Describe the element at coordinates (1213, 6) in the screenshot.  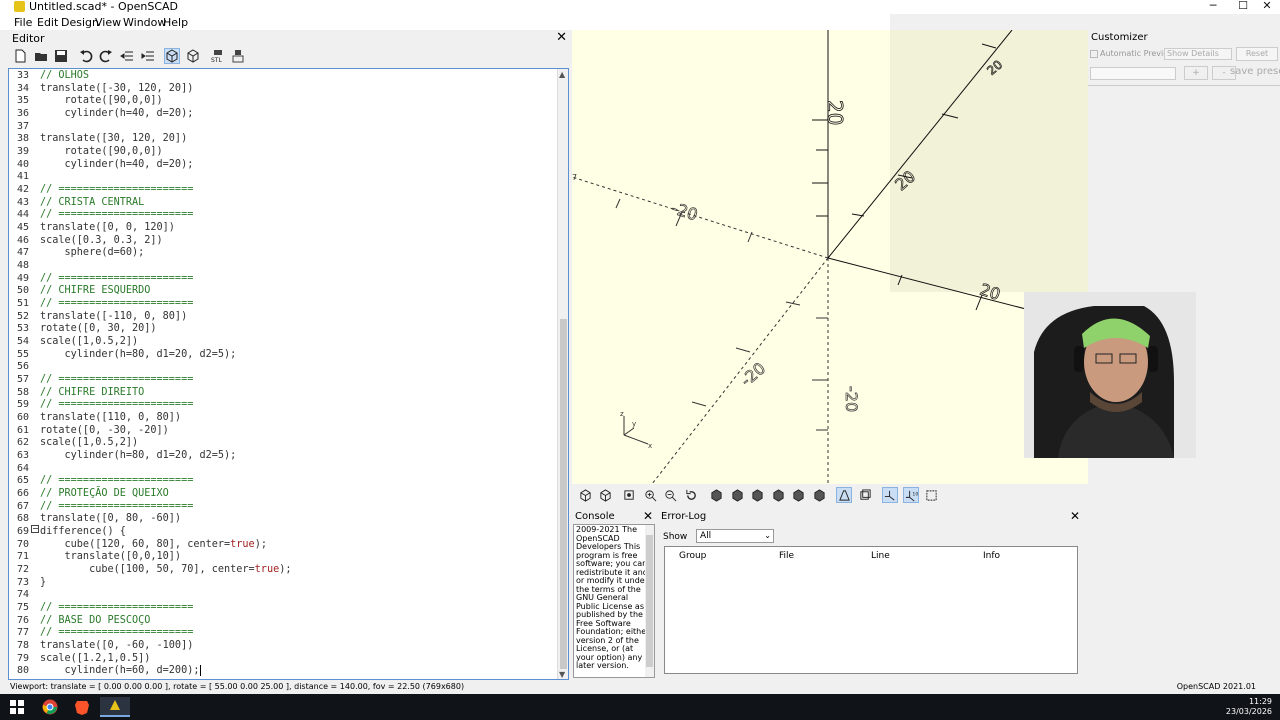
I see `minimize-button: ─` at that location.